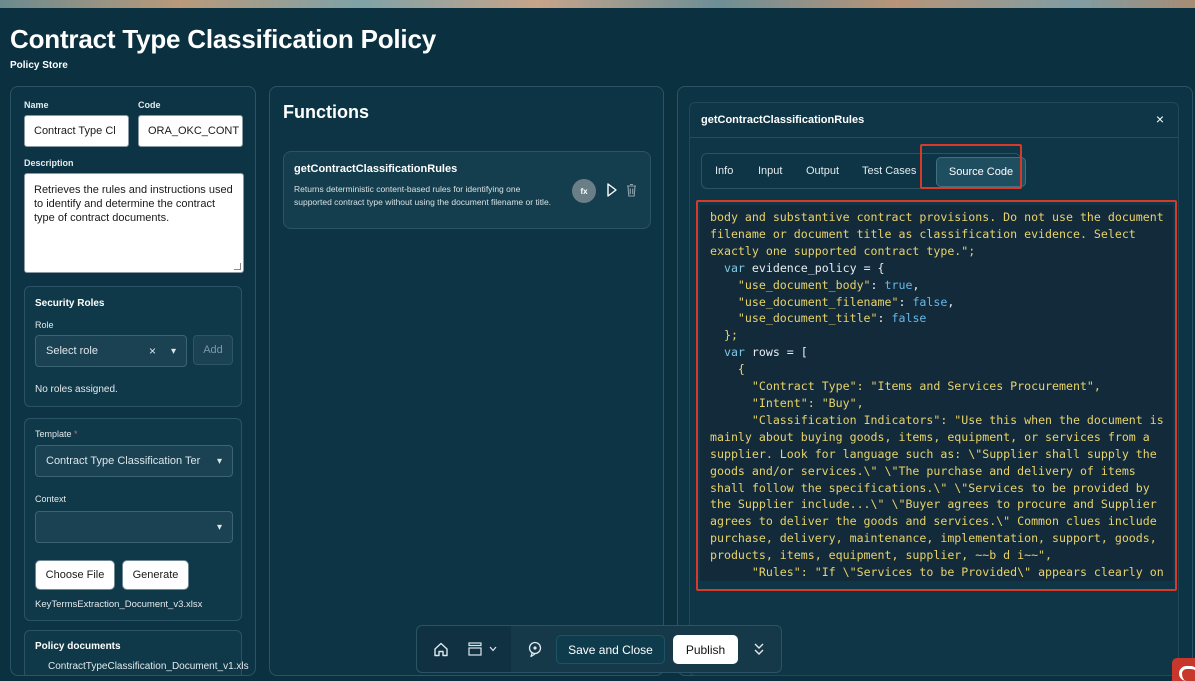 This screenshot has width=1195, height=681. Describe the element at coordinates (1160, 119) in the screenshot. I see `close-icon: ×` at that location.